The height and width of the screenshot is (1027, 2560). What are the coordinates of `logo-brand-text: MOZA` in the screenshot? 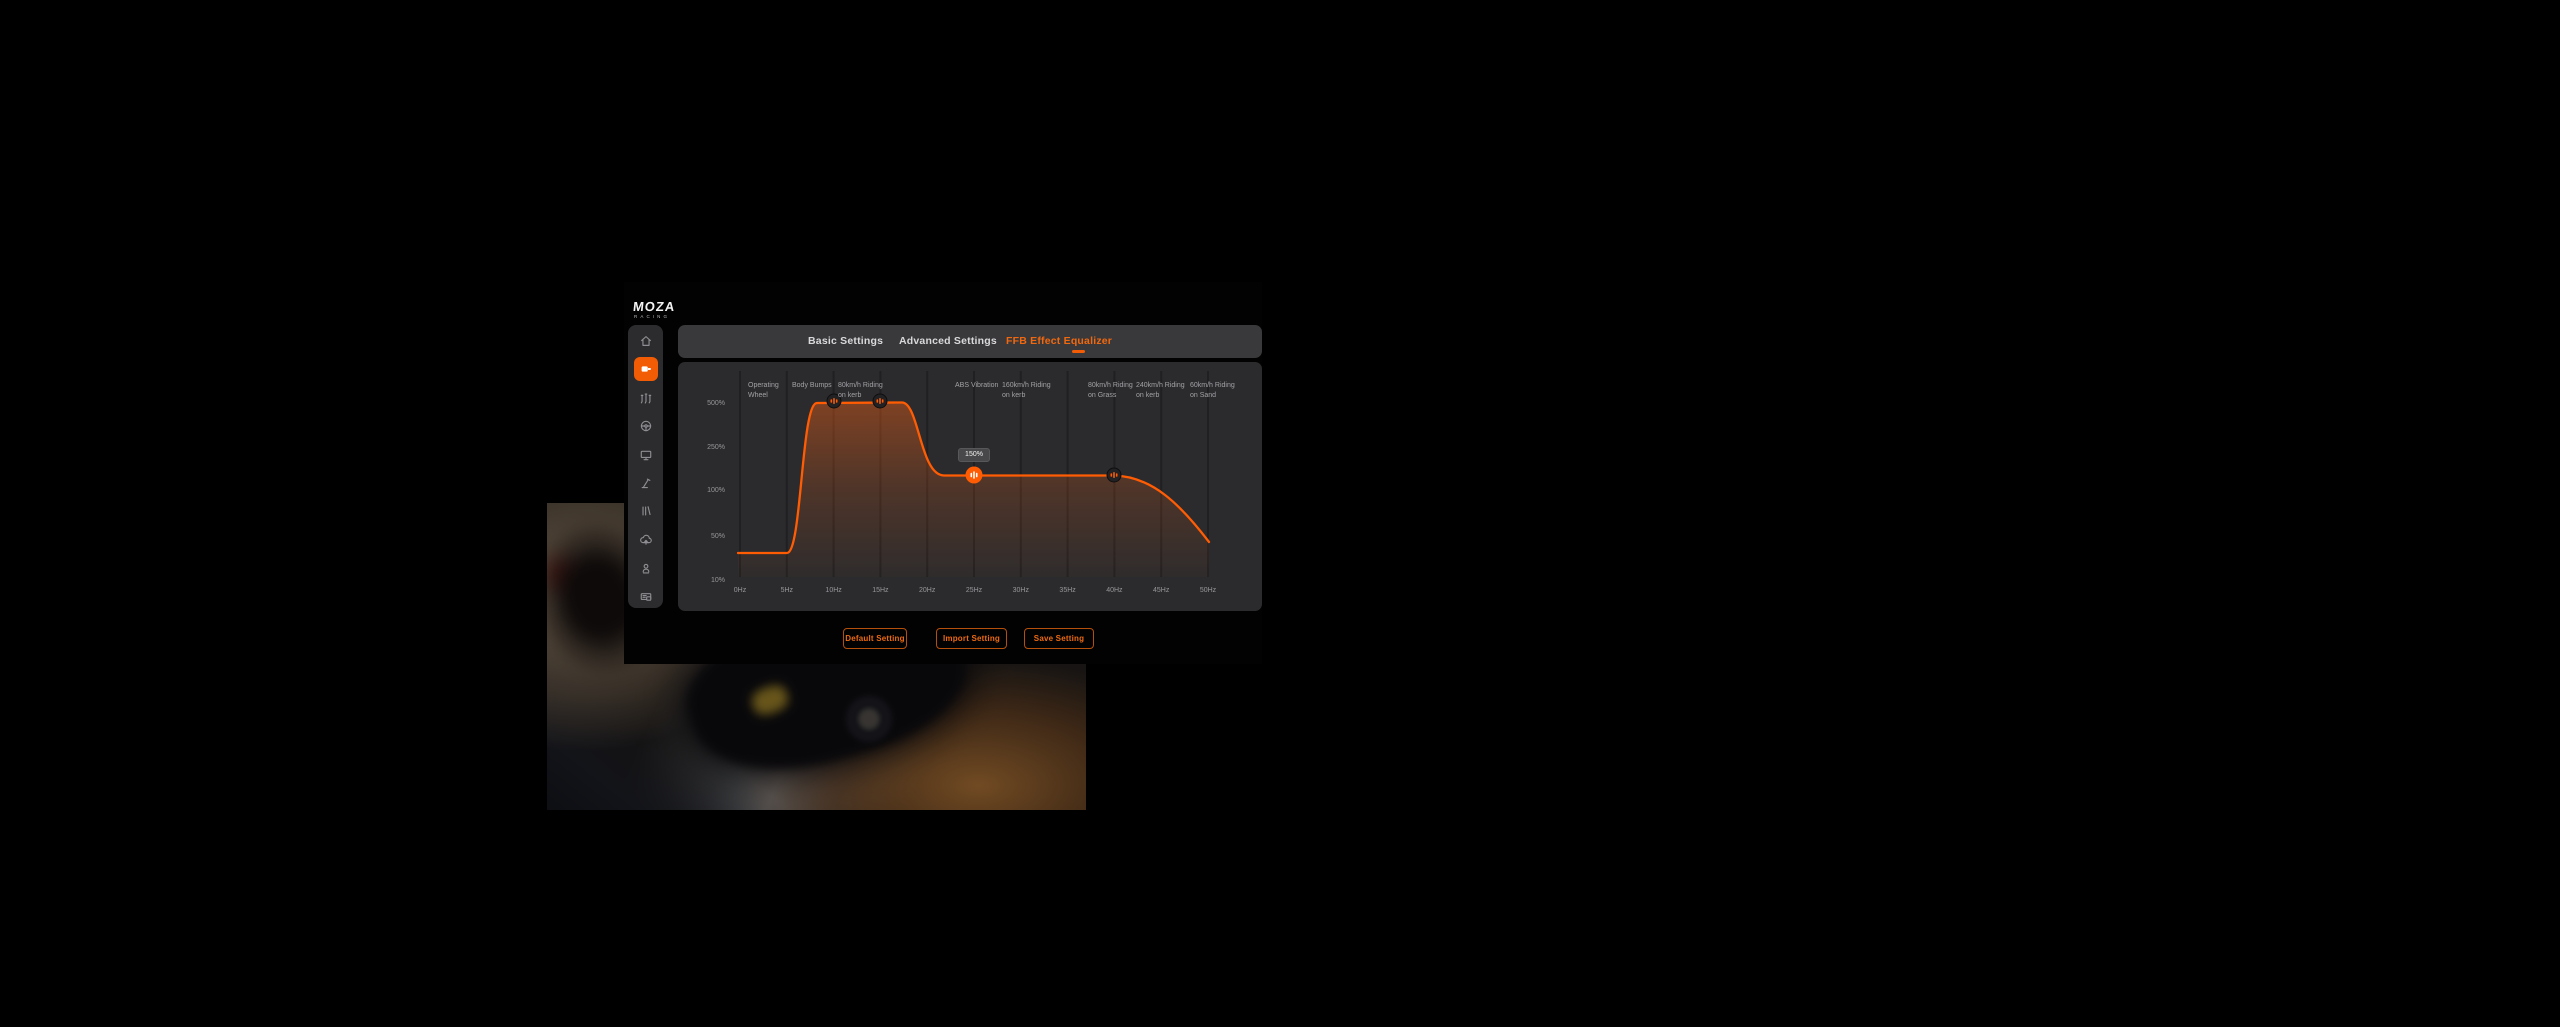 It's located at (654, 306).